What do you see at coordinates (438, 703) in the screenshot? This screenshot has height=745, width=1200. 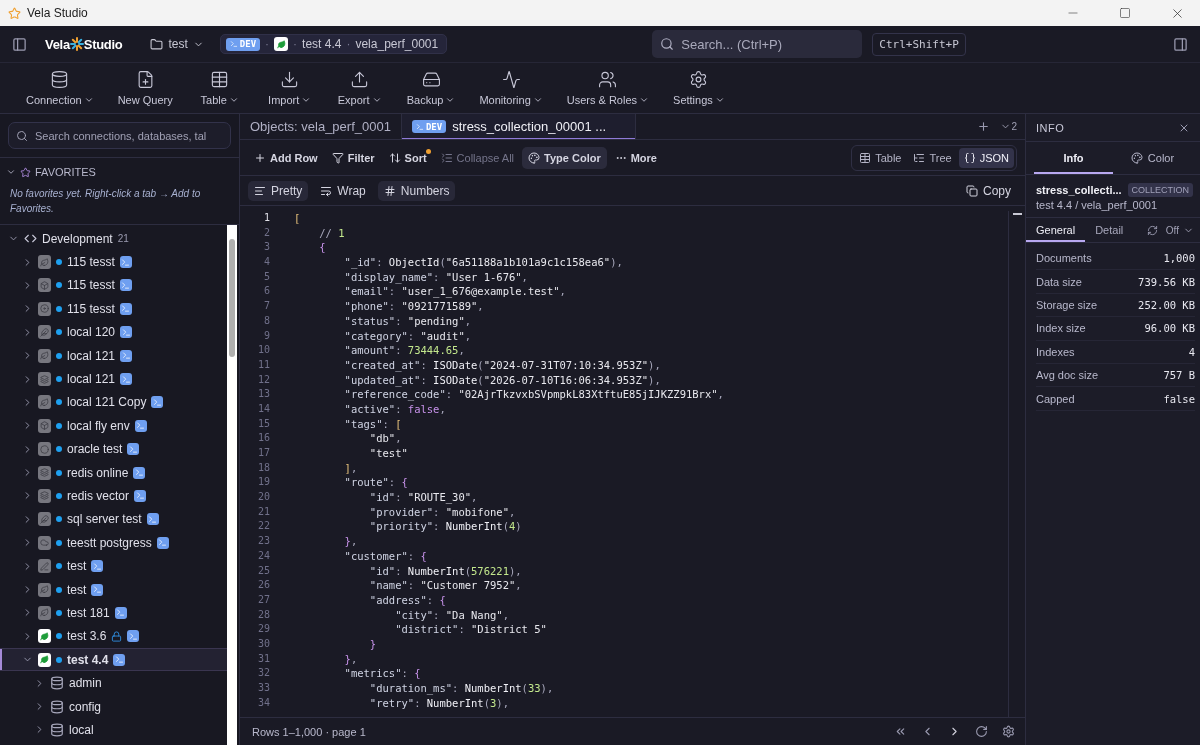 I see `code-line: "retry": NumberInt(3),` at bounding box center [438, 703].